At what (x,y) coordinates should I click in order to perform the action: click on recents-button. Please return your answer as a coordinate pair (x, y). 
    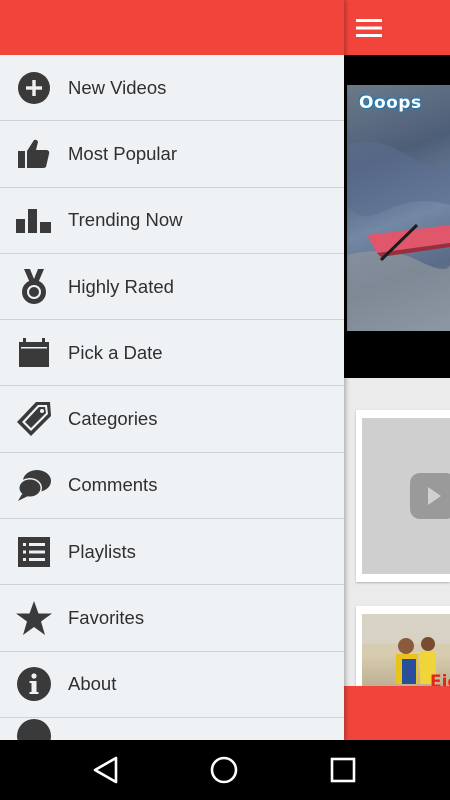
    Looking at the image, I should click on (343, 770).